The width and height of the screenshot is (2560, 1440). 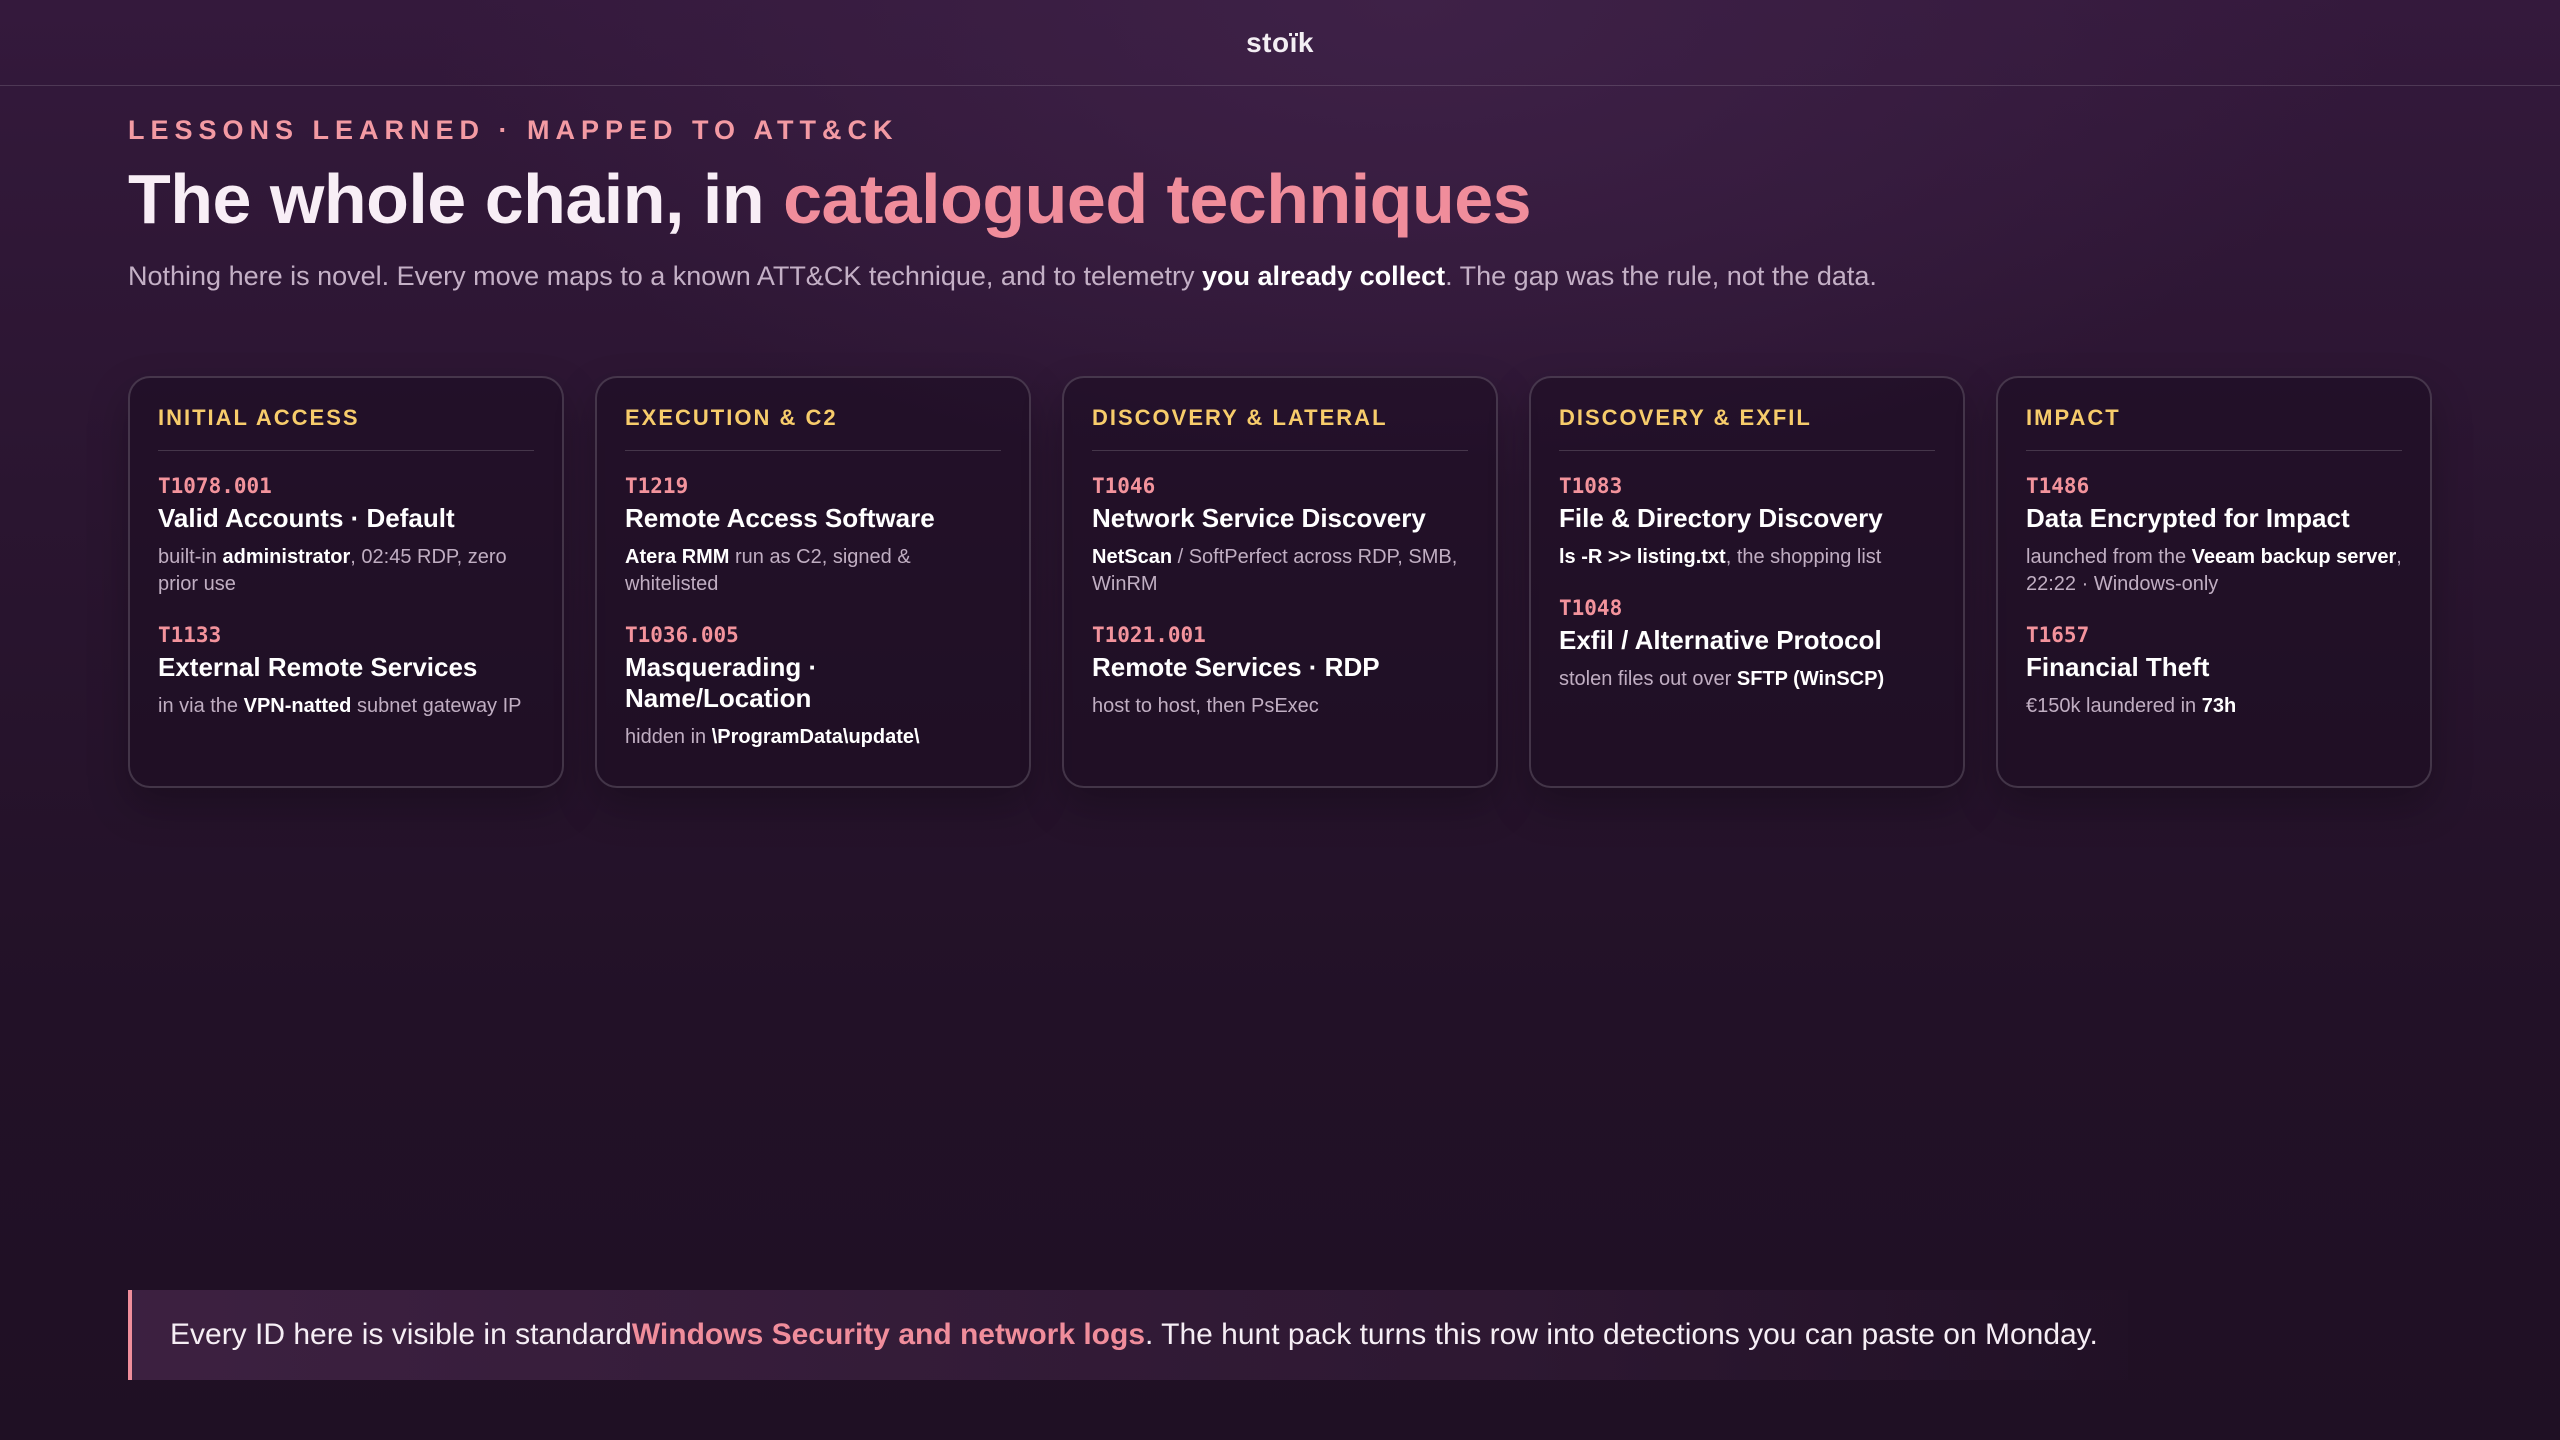 What do you see at coordinates (2188, 518) in the screenshot?
I see `technique-name: Data Encrypted for Impact` at bounding box center [2188, 518].